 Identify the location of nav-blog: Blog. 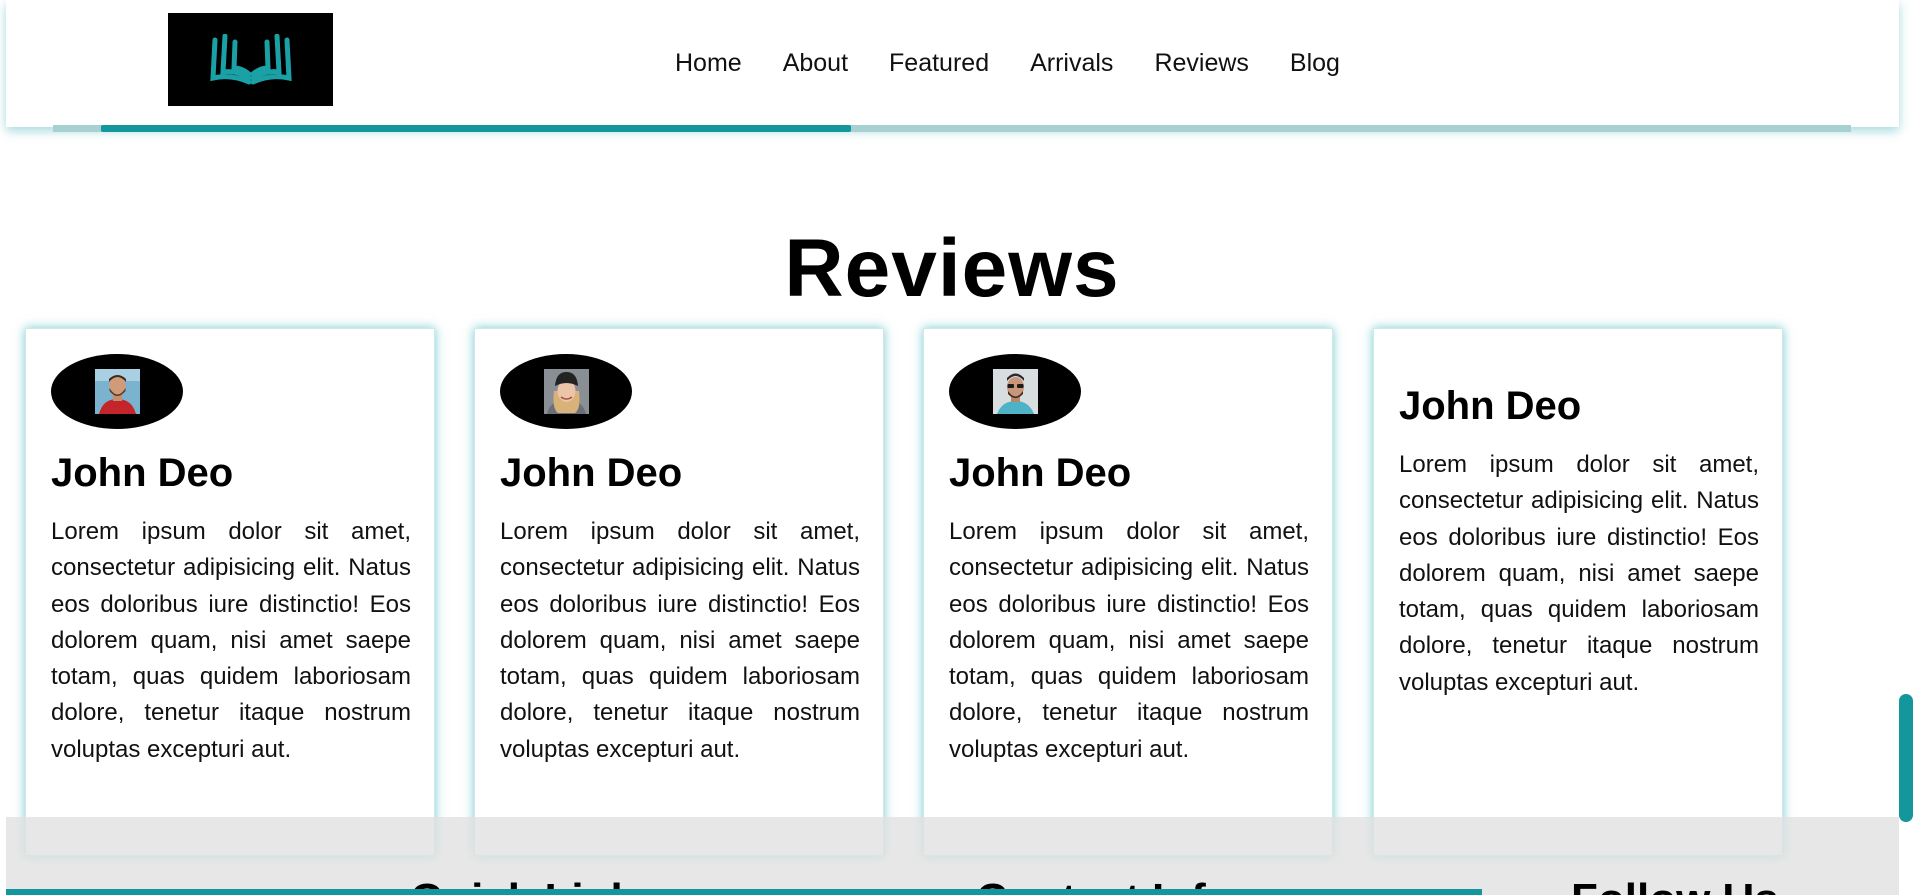
(1315, 63).